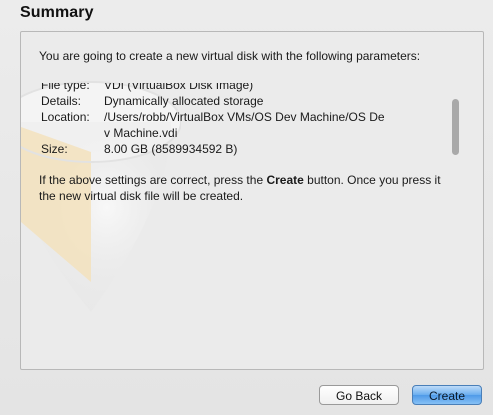 The height and width of the screenshot is (415, 493). Describe the element at coordinates (65, 117) in the screenshot. I see `parameter-key: Location:` at that location.